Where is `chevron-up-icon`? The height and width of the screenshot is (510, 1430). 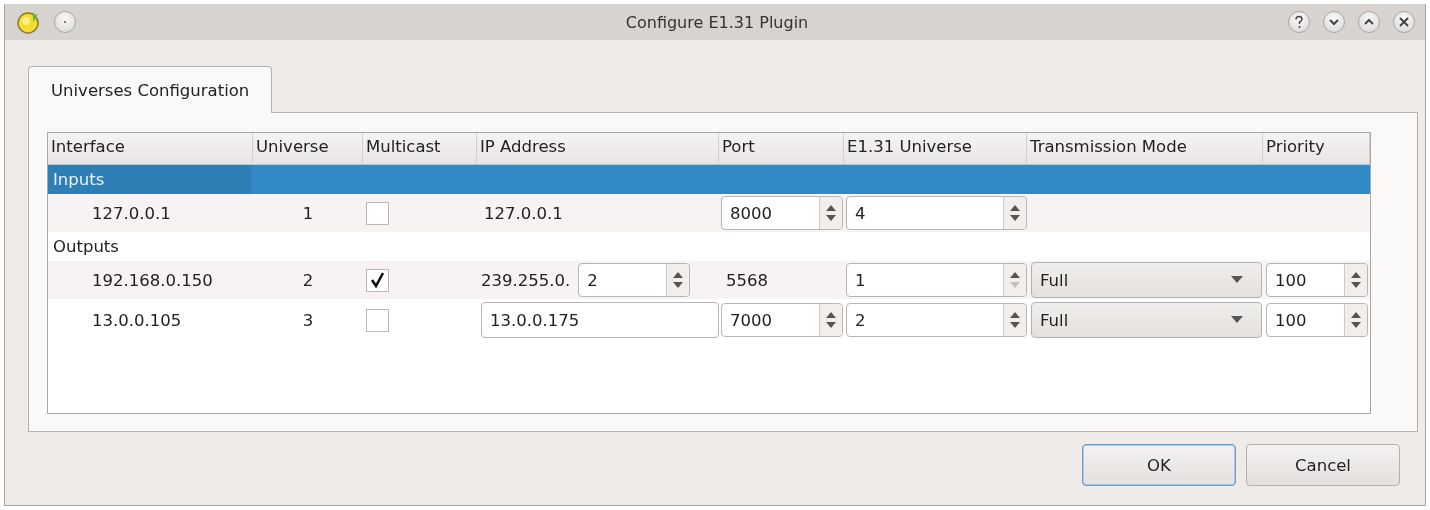 chevron-up-icon is located at coordinates (1369, 22).